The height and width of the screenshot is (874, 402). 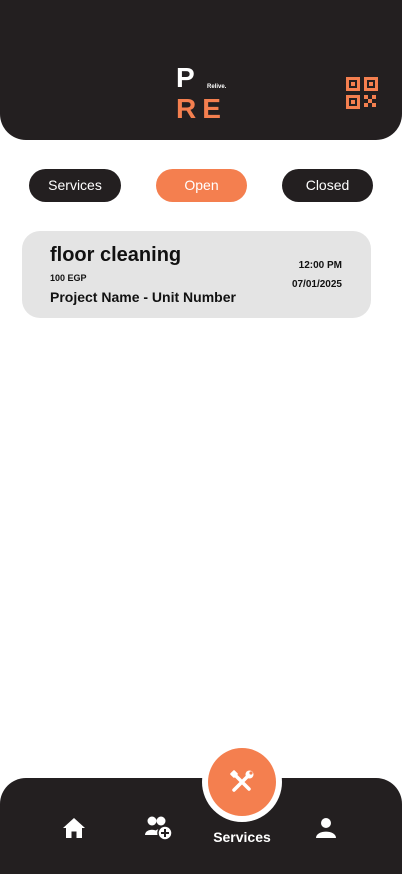 I want to click on app-logo: P Relive. RE, so click(x=204, y=93).